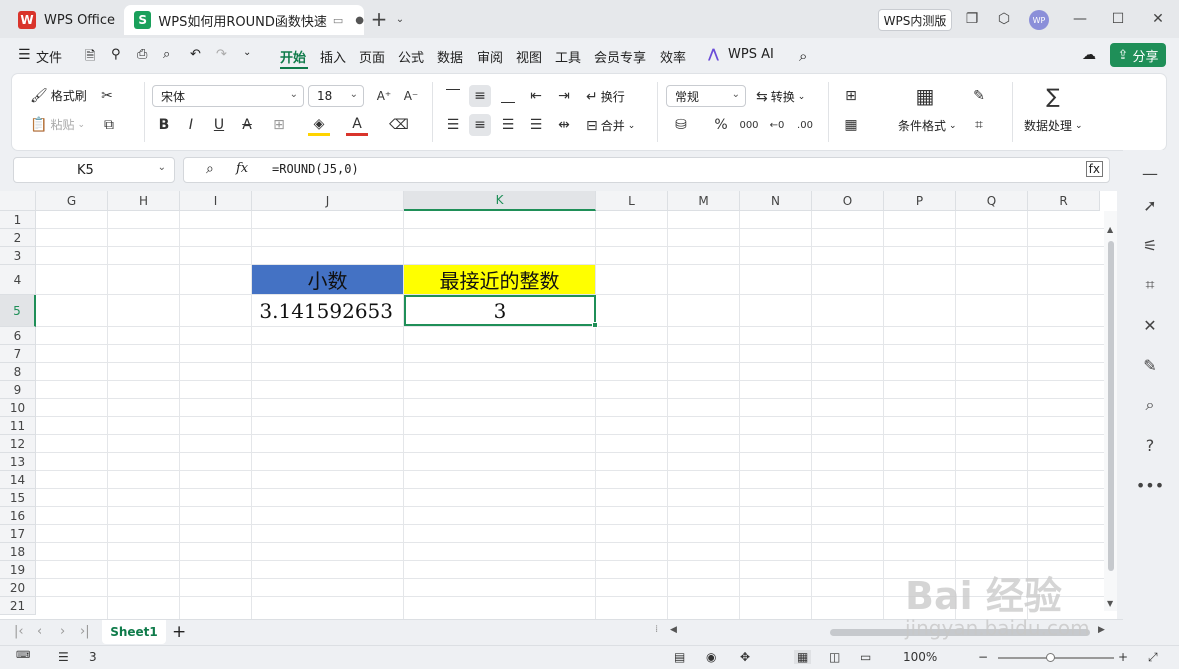 The image size is (1179, 669). What do you see at coordinates (166, 54) in the screenshot?
I see `print-preview-icon: ⌕` at bounding box center [166, 54].